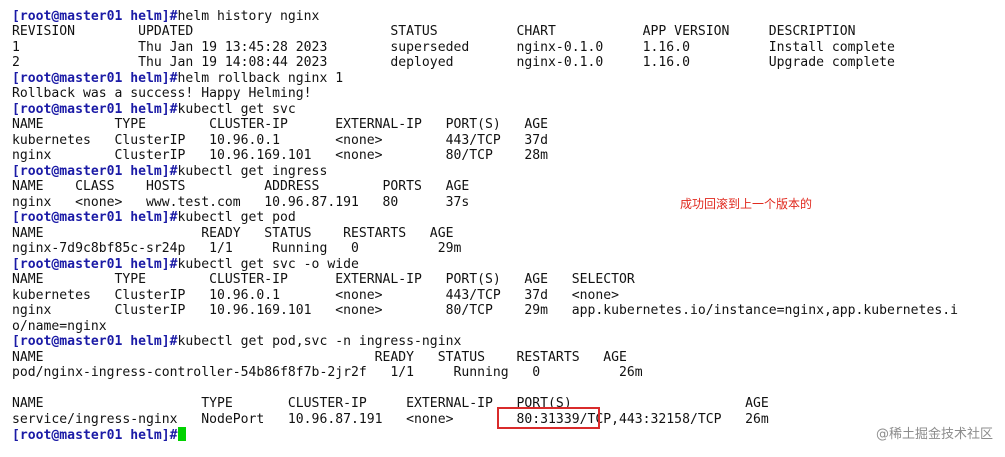 This screenshot has height=457, width=1005. Describe the element at coordinates (237, 248) in the screenshot. I see `output-line: nginx-7d9c8bf85c-sr24p 1/1 Running 0 29m` at that location.